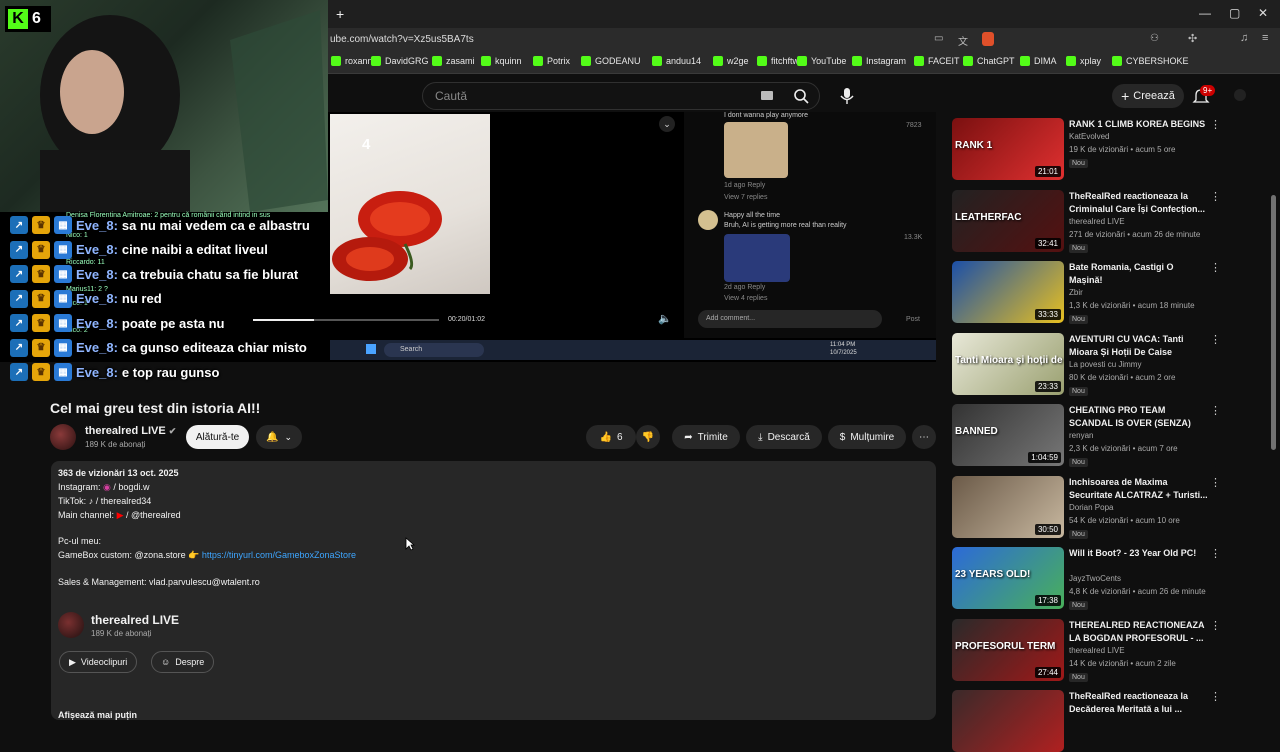 Image resolution: width=1280 pixels, height=752 pixels. I want to click on bookmark-2: zasami, so click(453, 61).